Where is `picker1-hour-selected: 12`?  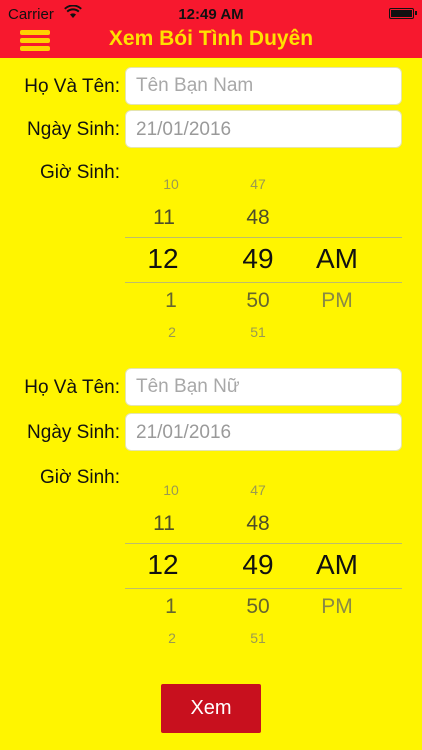
picker1-hour-selected: 12 is located at coordinates (163, 259).